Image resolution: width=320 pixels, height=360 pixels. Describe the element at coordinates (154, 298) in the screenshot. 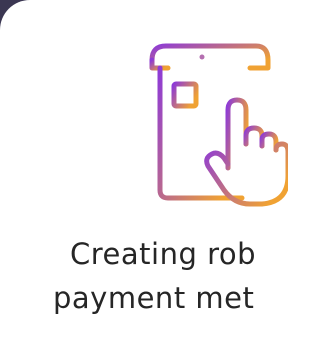

I see `caption-line-2: payment met` at that location.